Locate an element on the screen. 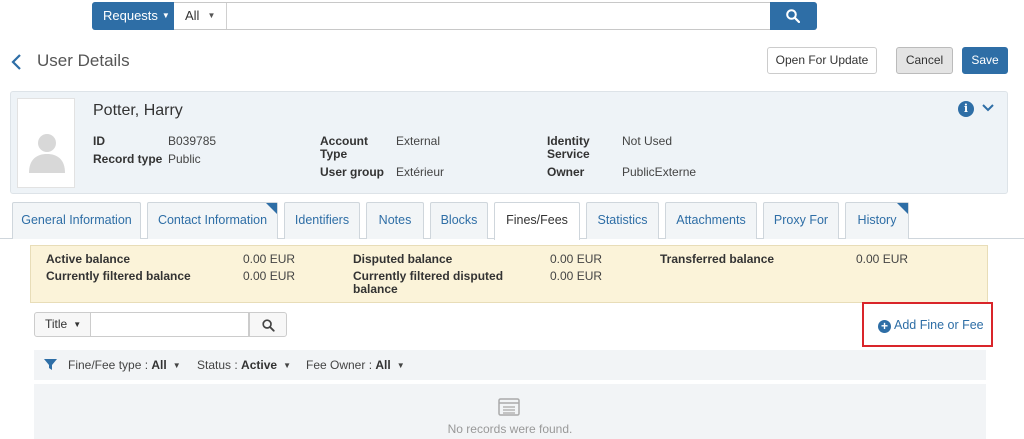 The width and height of the screenshot is (1024, 439). filtered-disputed-label-line2: balance is located at coordinates (375, 289).